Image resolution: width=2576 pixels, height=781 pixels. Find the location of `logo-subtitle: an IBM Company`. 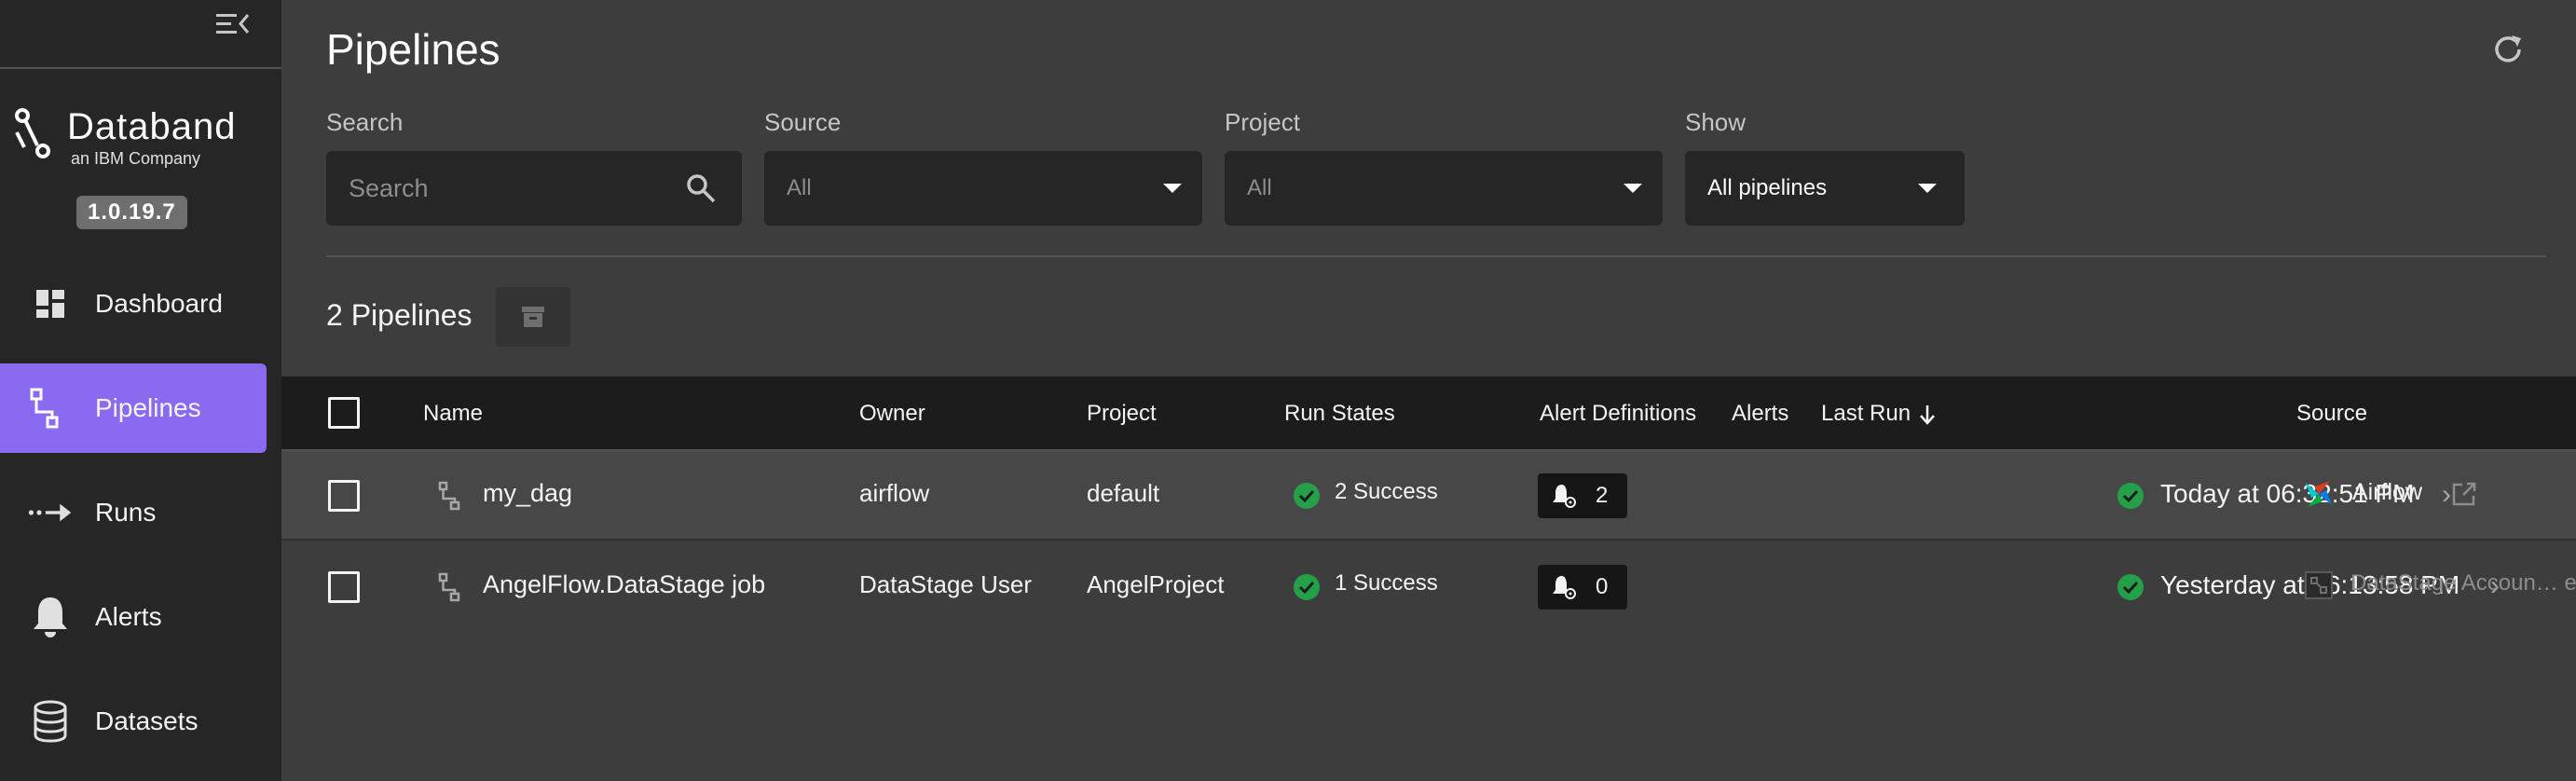

logo-subtitle: an IBM Company is located at coordinates (136, 158).